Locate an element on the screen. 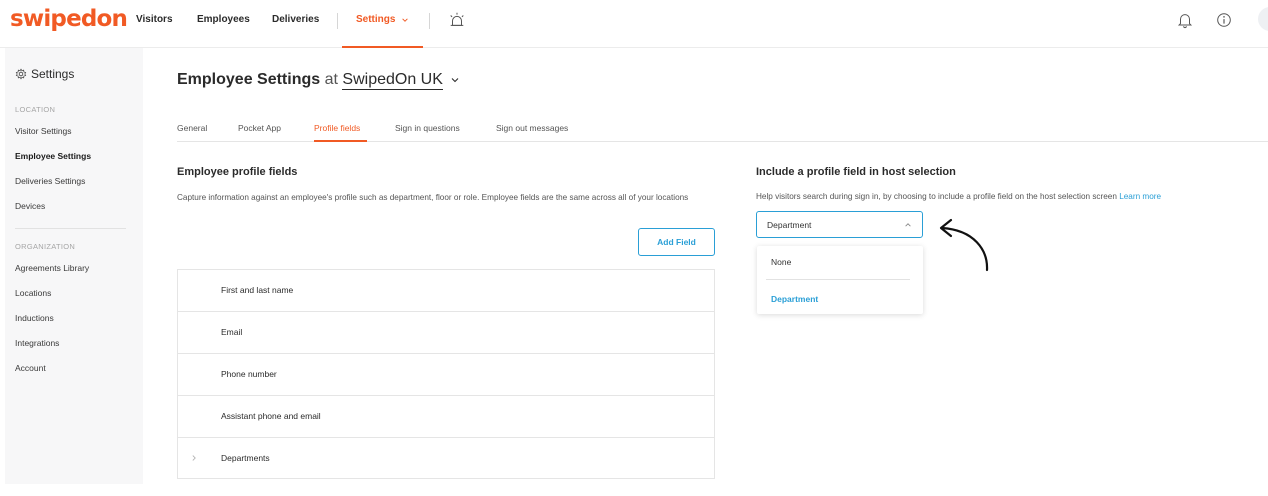  nav-active-indicator is located at coordinates (382, 47).